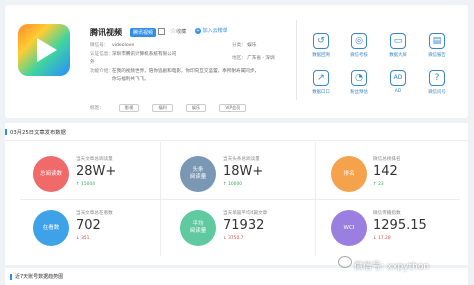  I want to click on tag-item: 福利, so click(162, 108).